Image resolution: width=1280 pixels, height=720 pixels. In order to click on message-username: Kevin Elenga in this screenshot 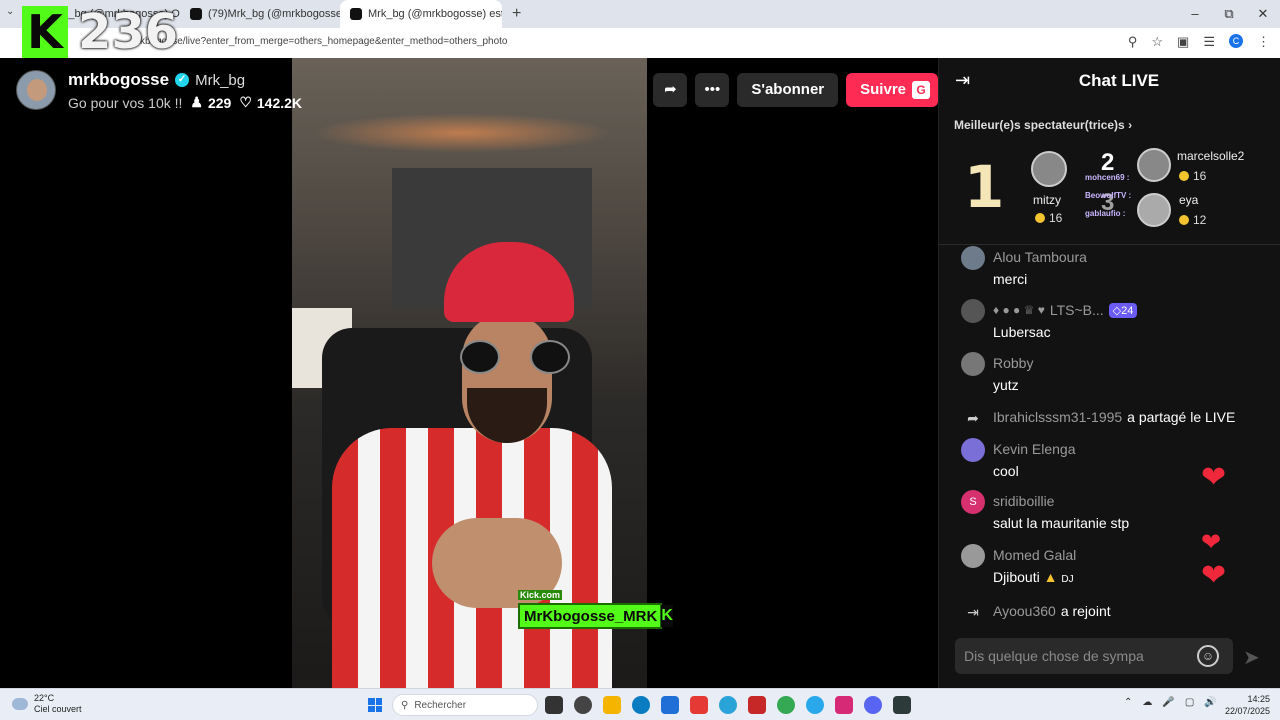, I will do `click(1034, 449)`.